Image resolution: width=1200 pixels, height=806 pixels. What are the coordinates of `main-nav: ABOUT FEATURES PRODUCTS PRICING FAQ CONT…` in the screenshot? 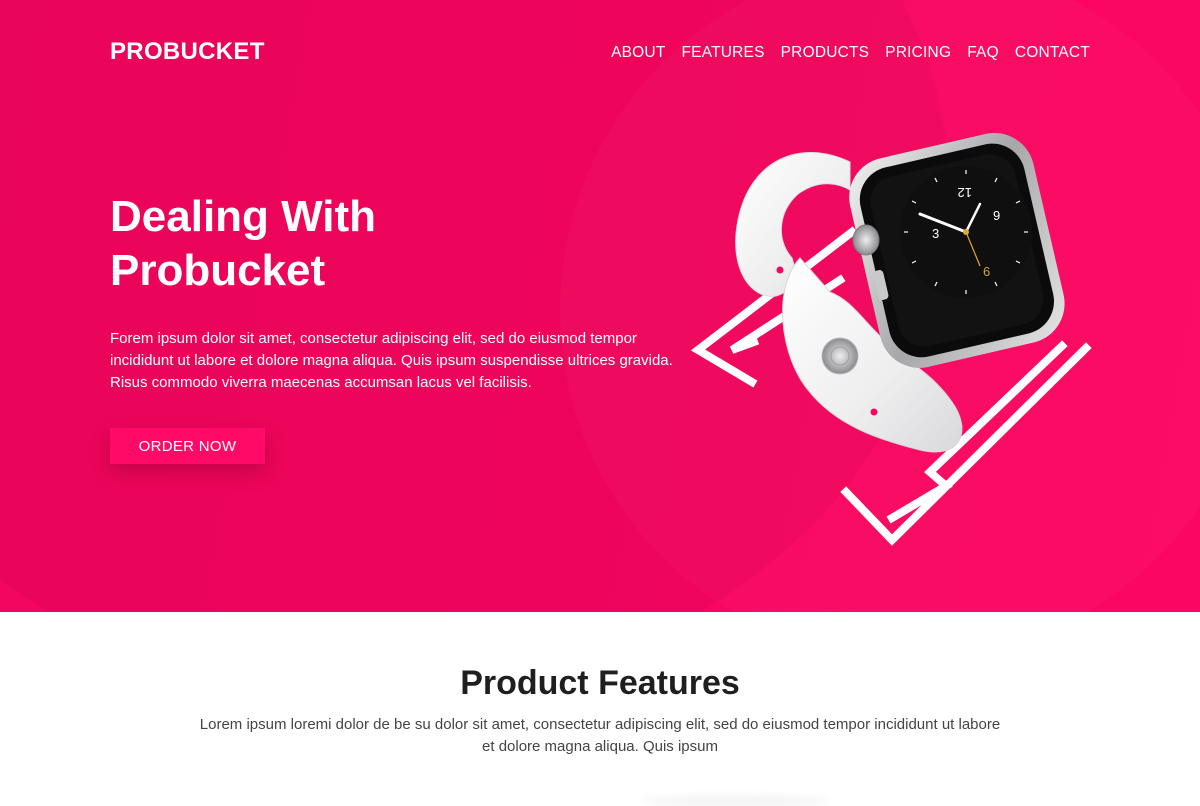 It's located at (850, 53).